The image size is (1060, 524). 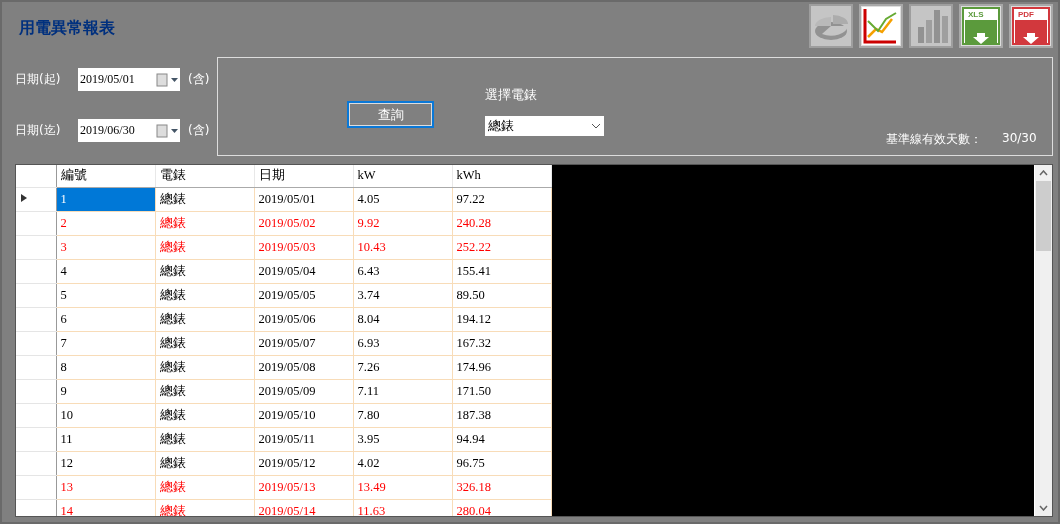 I want to click on table-cell: 13, so click(x=105, y=487).